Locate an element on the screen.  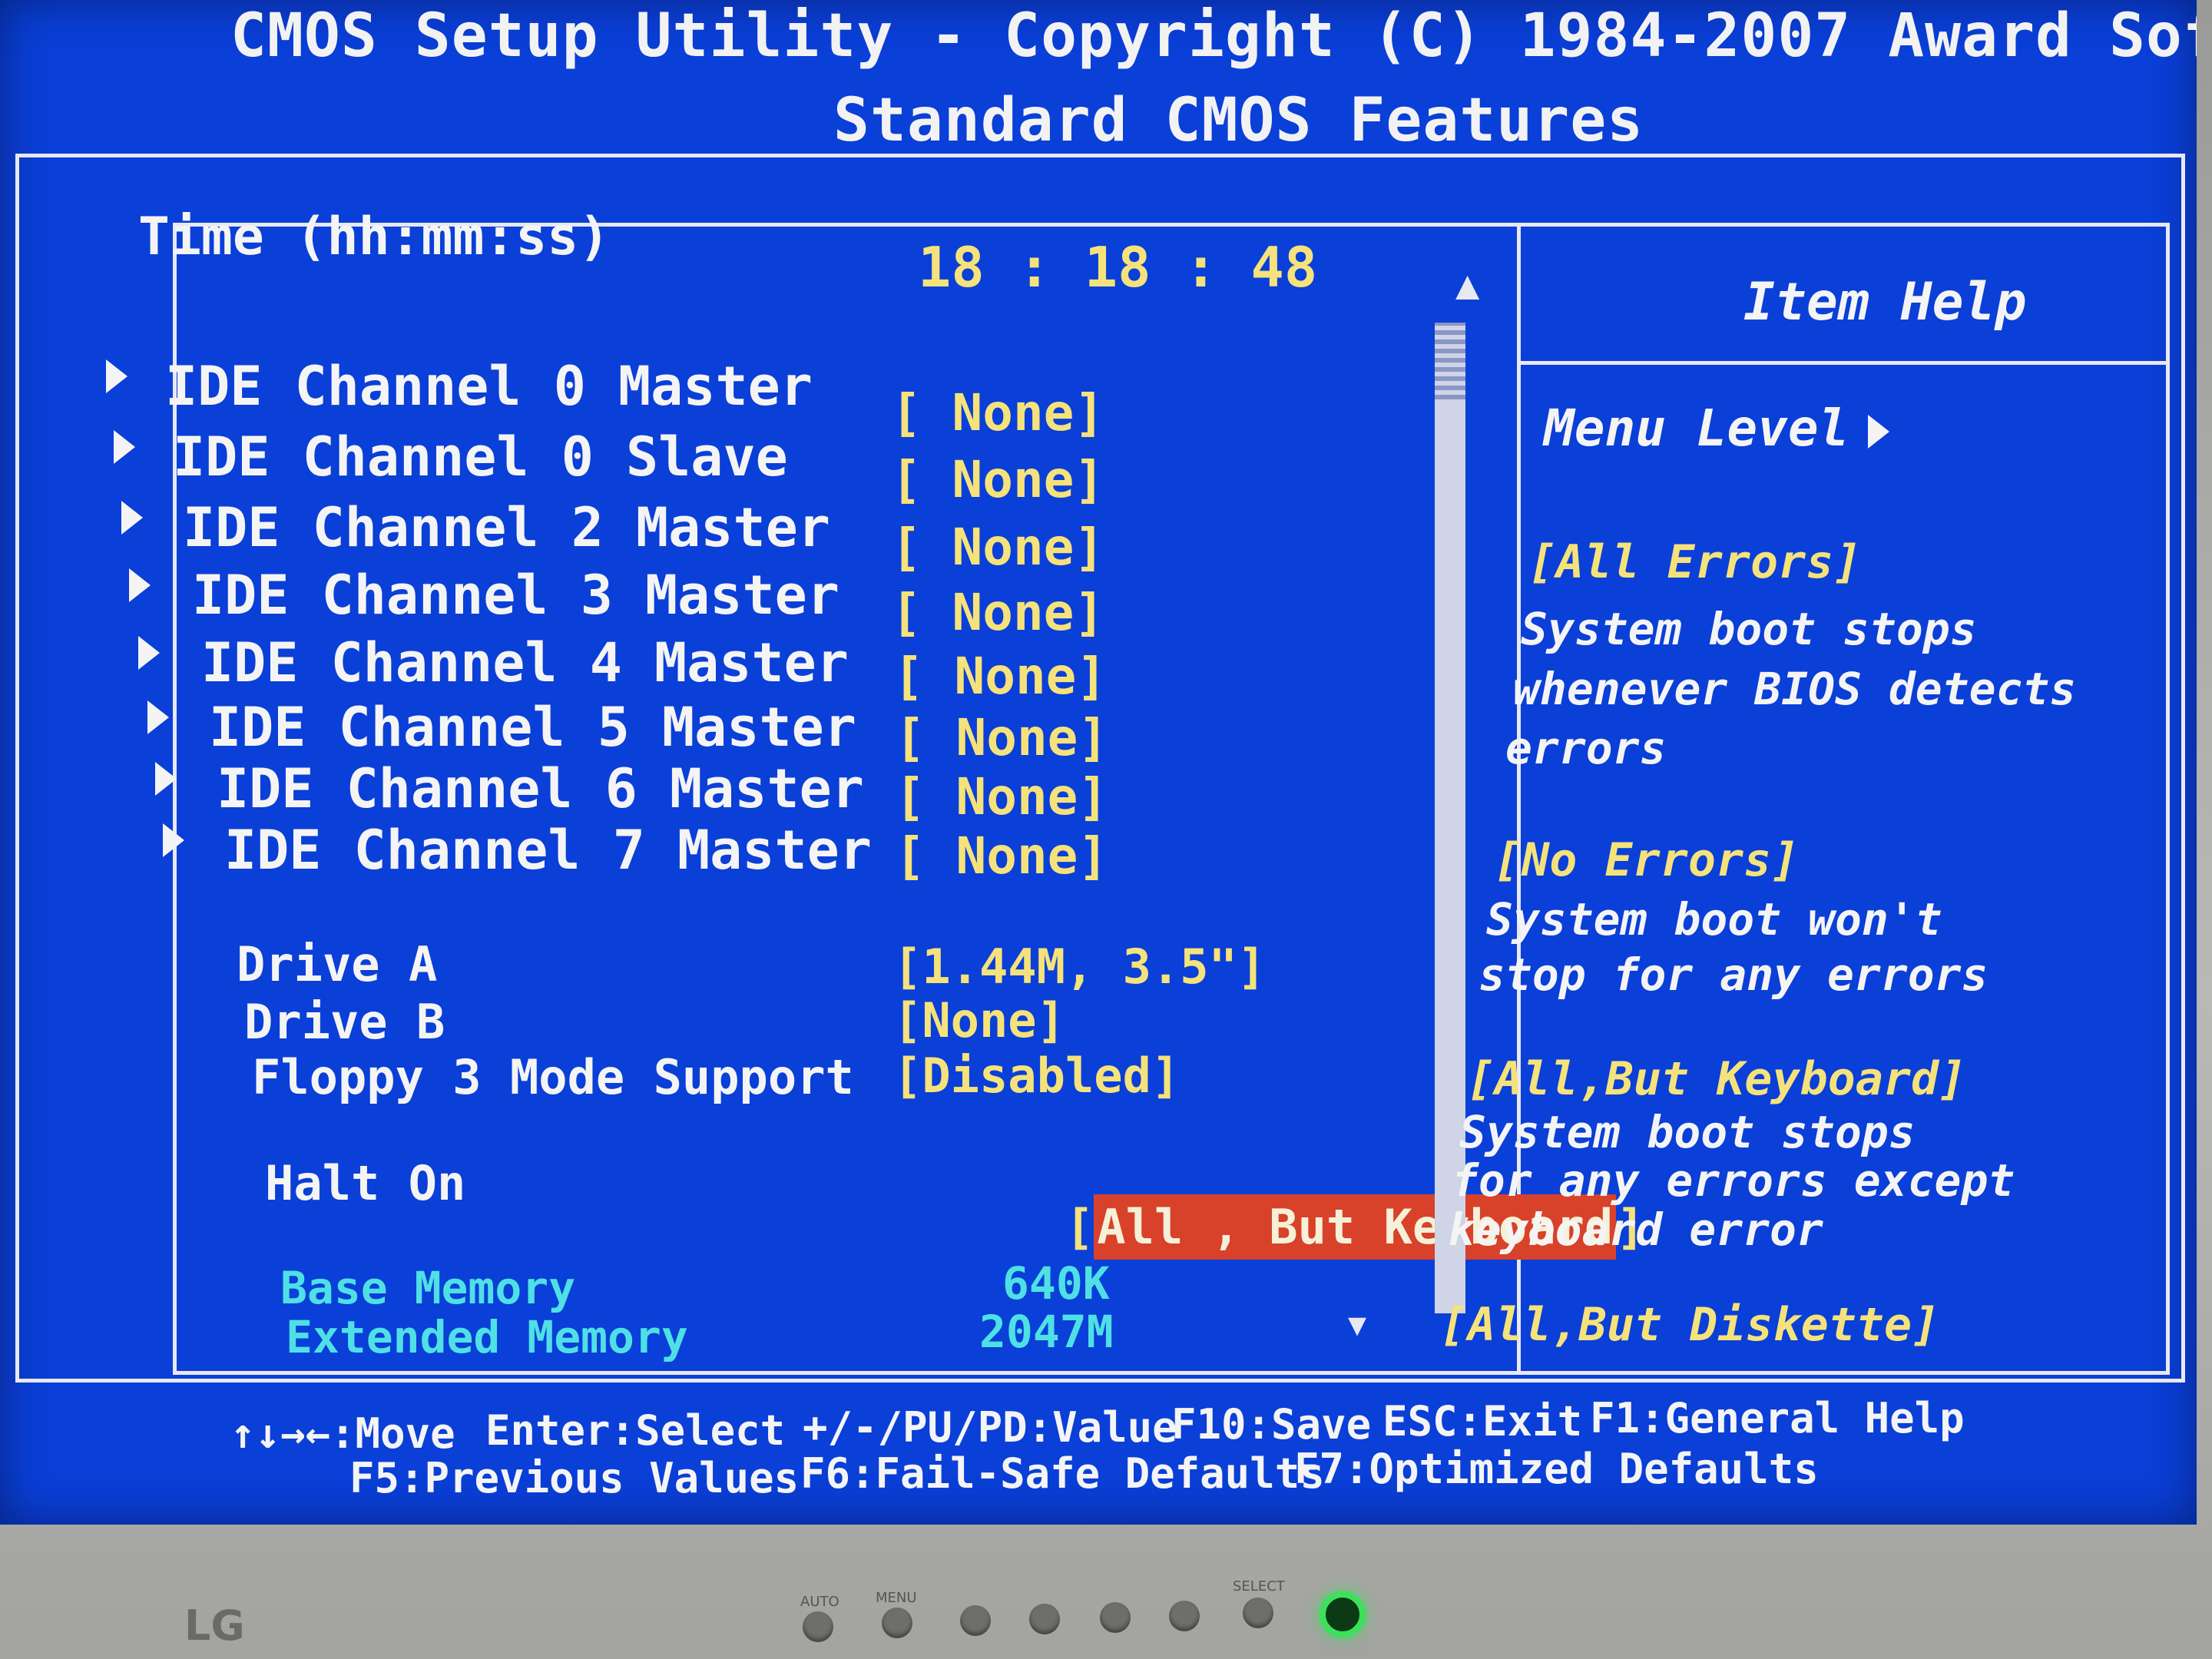
monitor-button-label: MENU is located at coordinates (897, 1598).